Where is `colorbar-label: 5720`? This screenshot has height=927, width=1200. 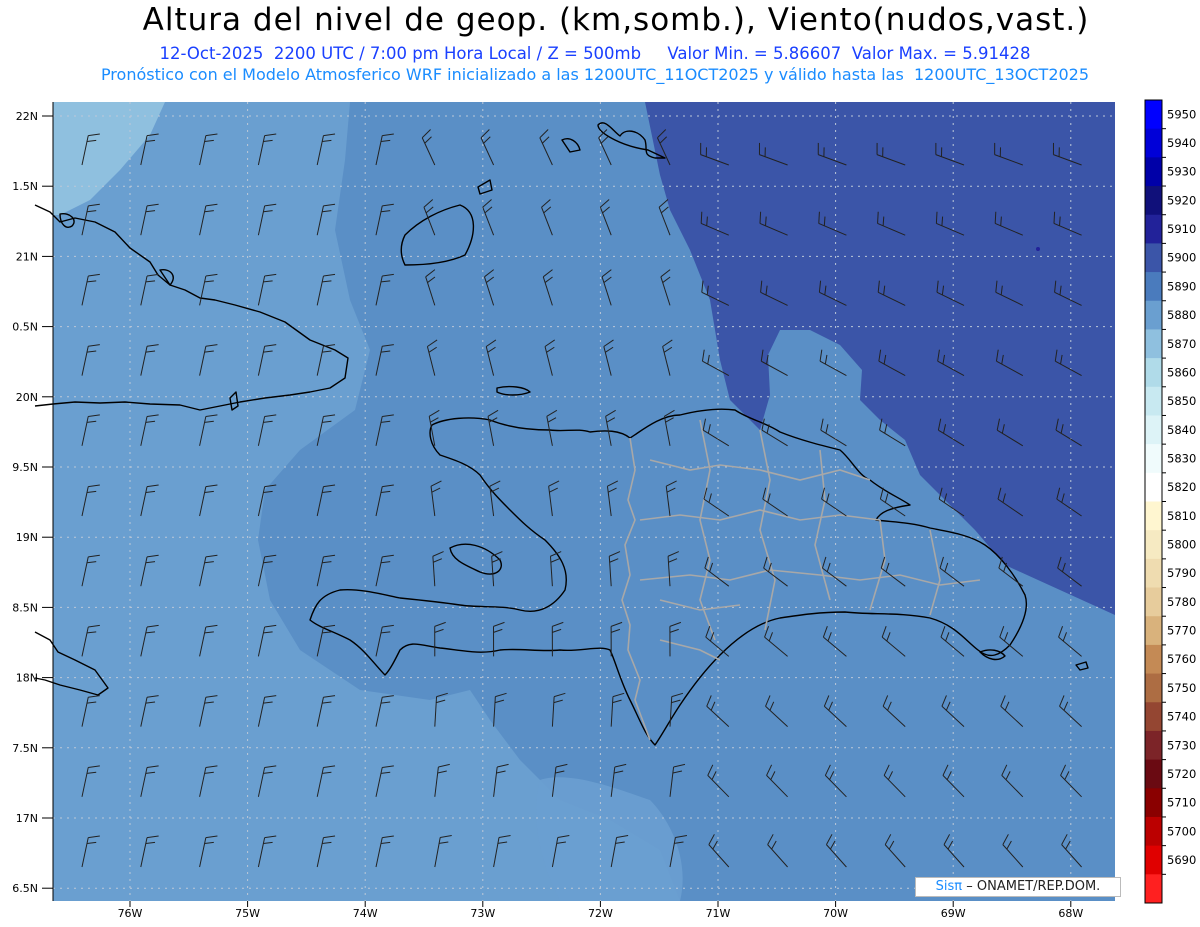
colorbar-label: 5720 is located at coordinates (1181, 774).